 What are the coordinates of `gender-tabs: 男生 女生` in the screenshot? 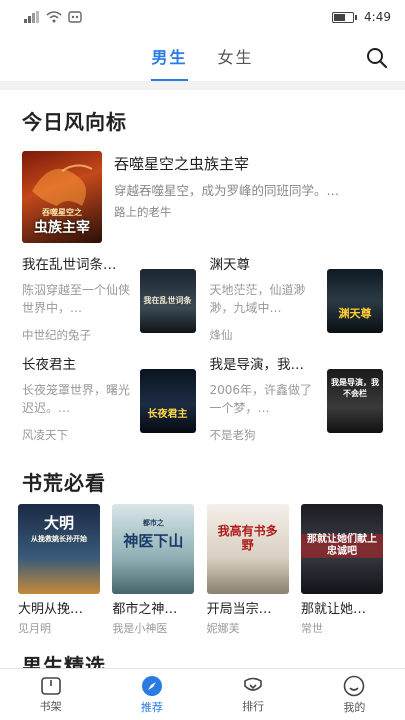 It's located at (202, 62).